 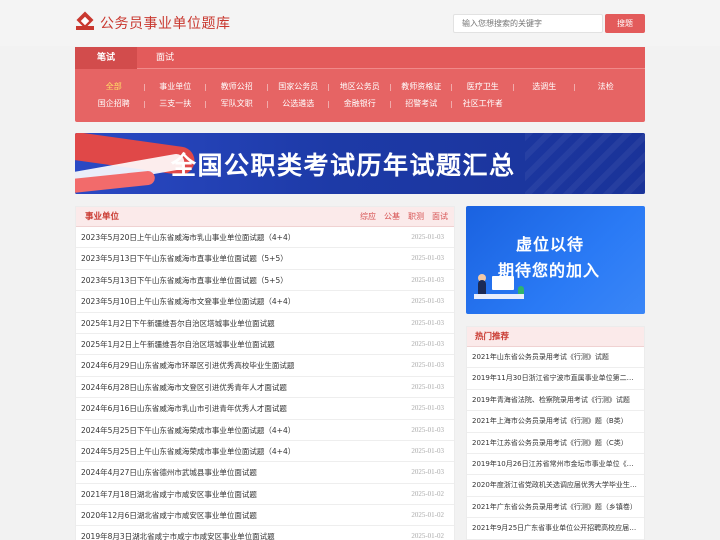 I want to click on list-item-title: 2024年5月25日上午山东省威海荣成市事业单位面试题（4+4）, so click(x=188, y=451).